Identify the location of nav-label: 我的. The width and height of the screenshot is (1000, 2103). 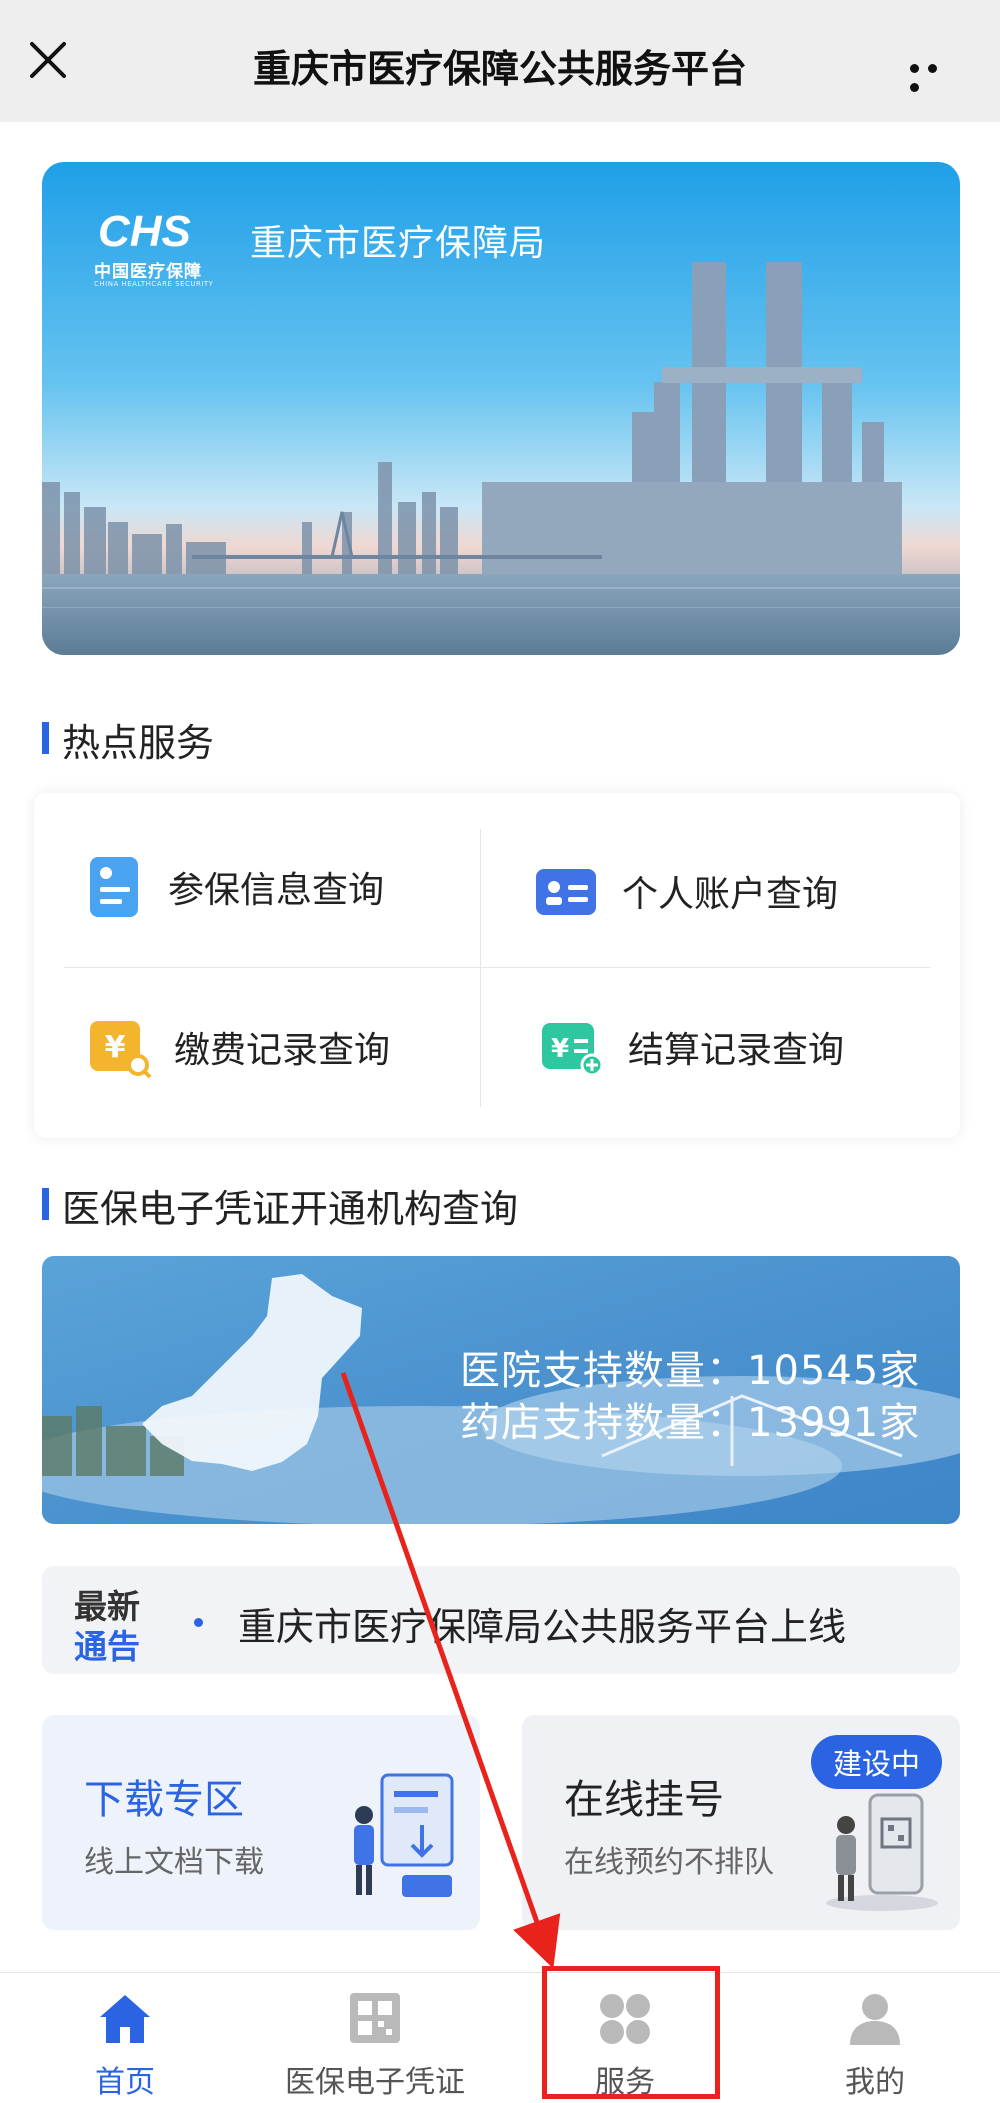
(875, 2082).